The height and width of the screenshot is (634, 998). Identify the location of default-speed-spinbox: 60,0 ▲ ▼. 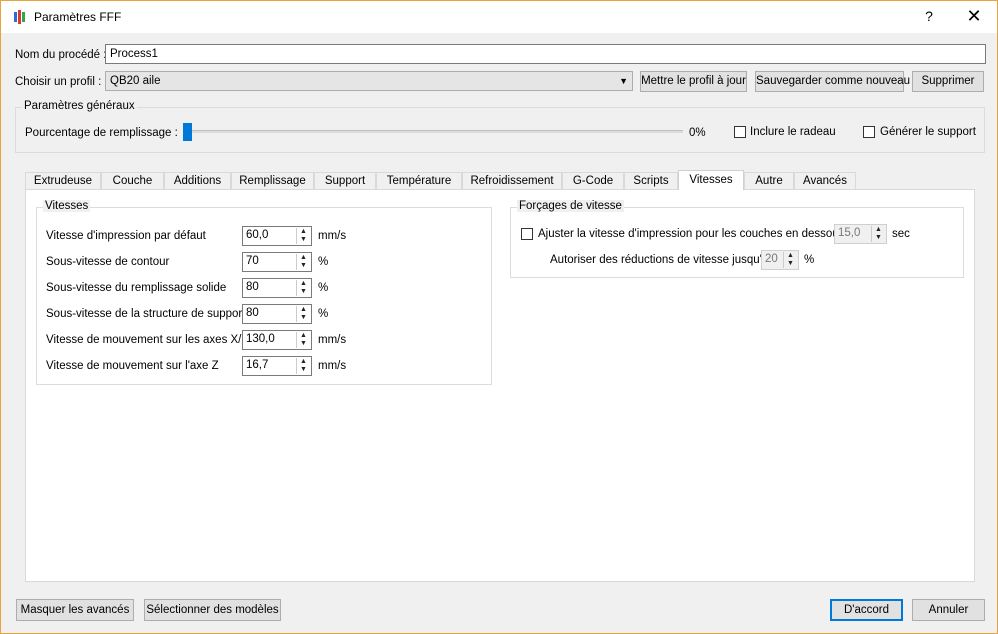
(277, 236).